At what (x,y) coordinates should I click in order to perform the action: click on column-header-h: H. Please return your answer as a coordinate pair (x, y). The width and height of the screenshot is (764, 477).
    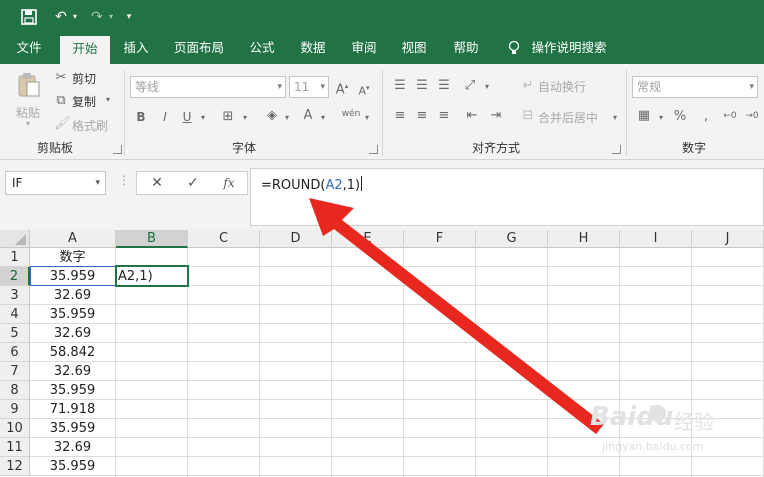
    Looking at the image, I should click on (584, 239).